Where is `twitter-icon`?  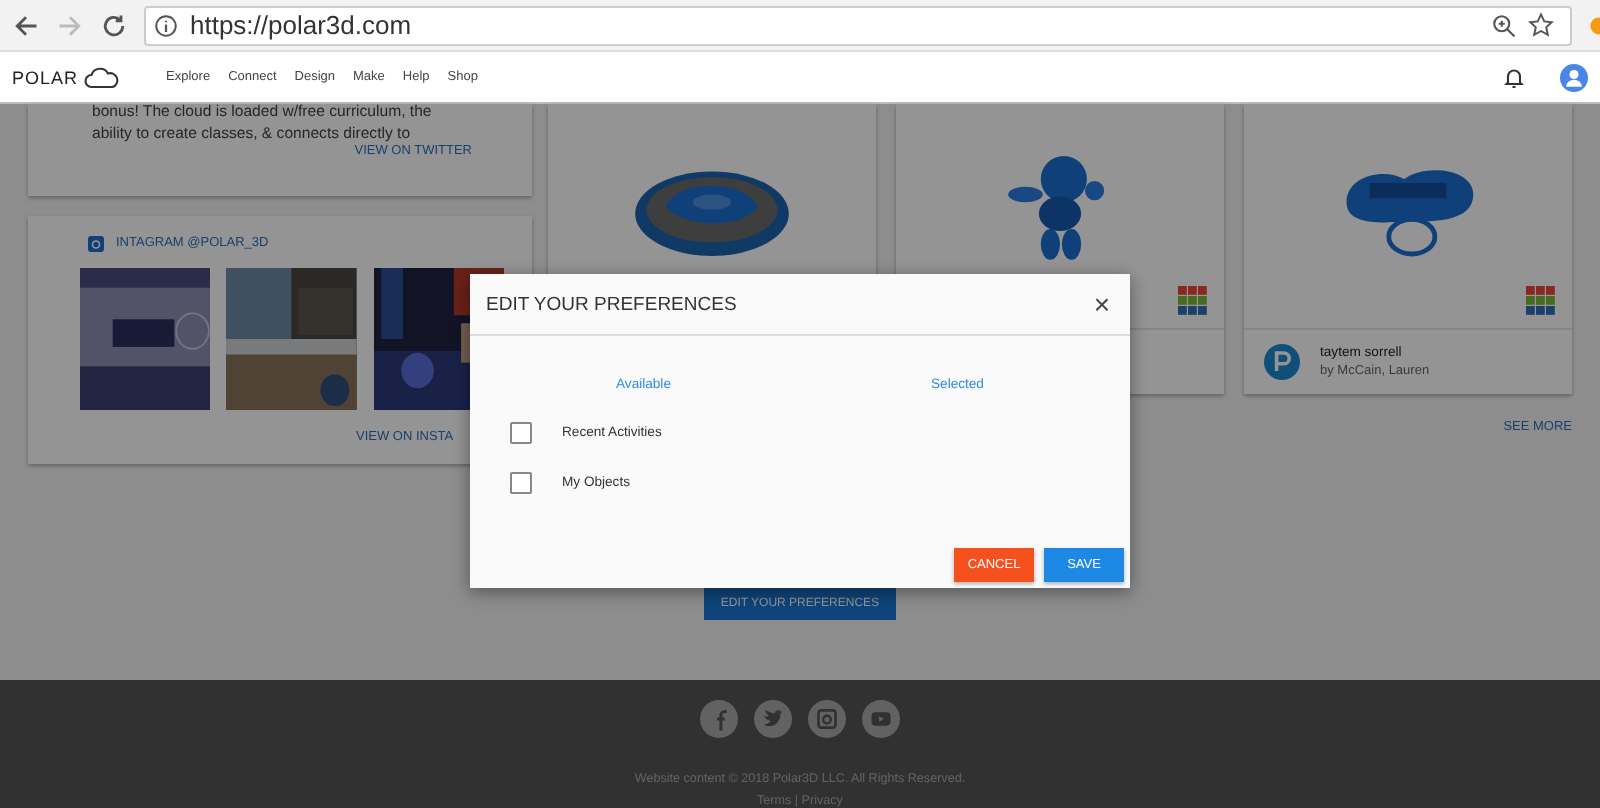 twitter-icon is located at coordinates (773, 719).